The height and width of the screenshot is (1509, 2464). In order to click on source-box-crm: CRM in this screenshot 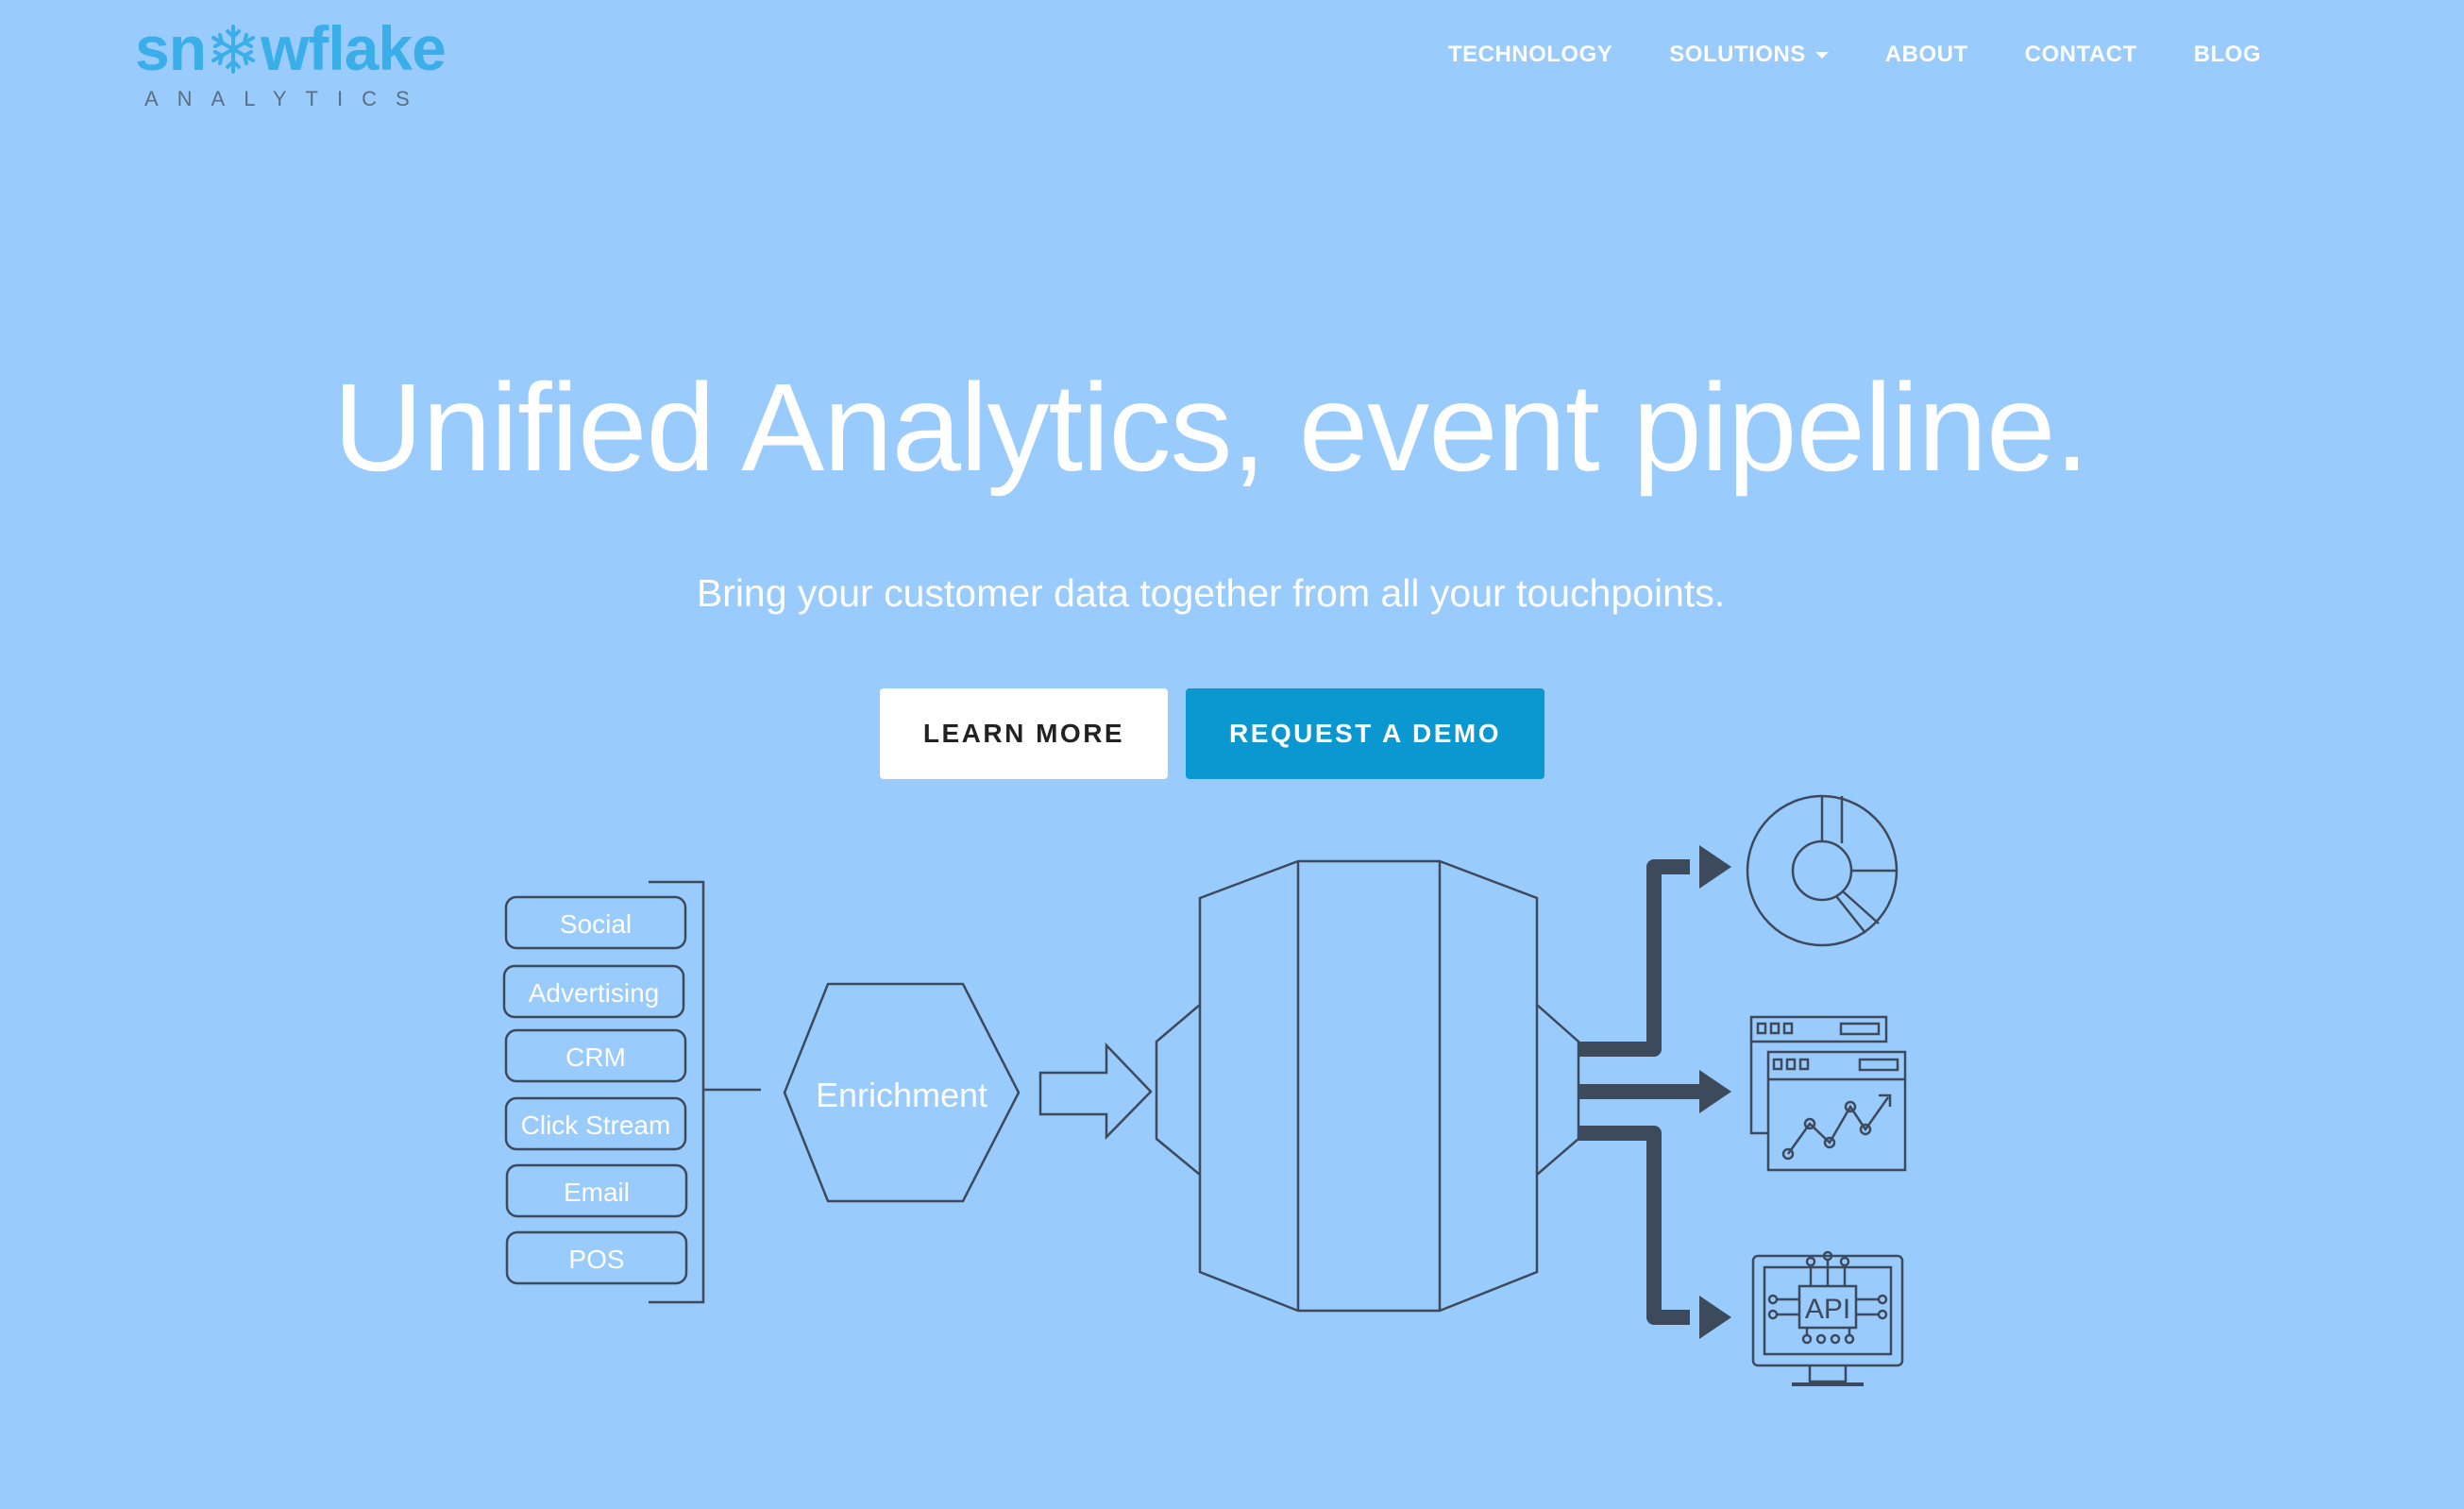, I will do `click(595, 1055)`.